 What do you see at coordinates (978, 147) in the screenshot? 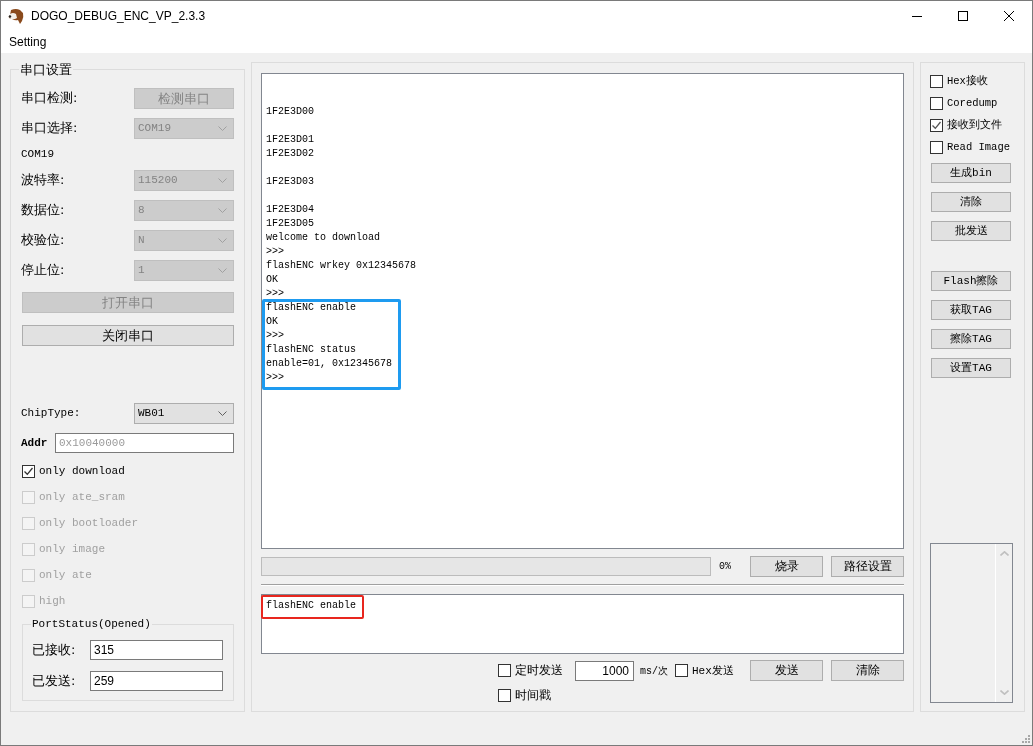
I see `checkbox-label: Read Image` at bounding box center [978, 147].